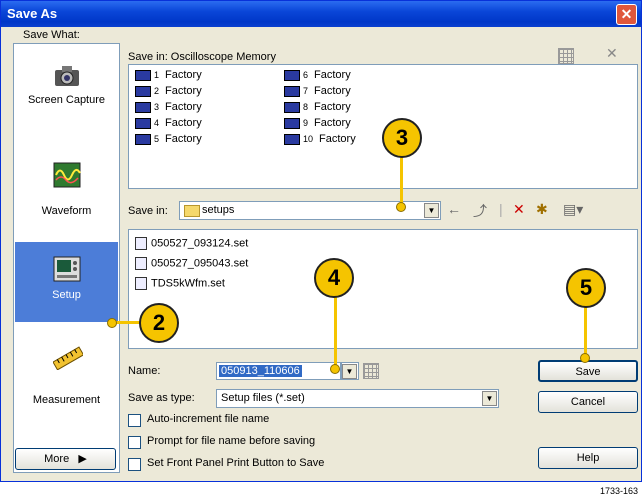 The height and width of the screenshot is (502, 642). I want to click on memory-item-4: 4 Factory, so click(168, 124).